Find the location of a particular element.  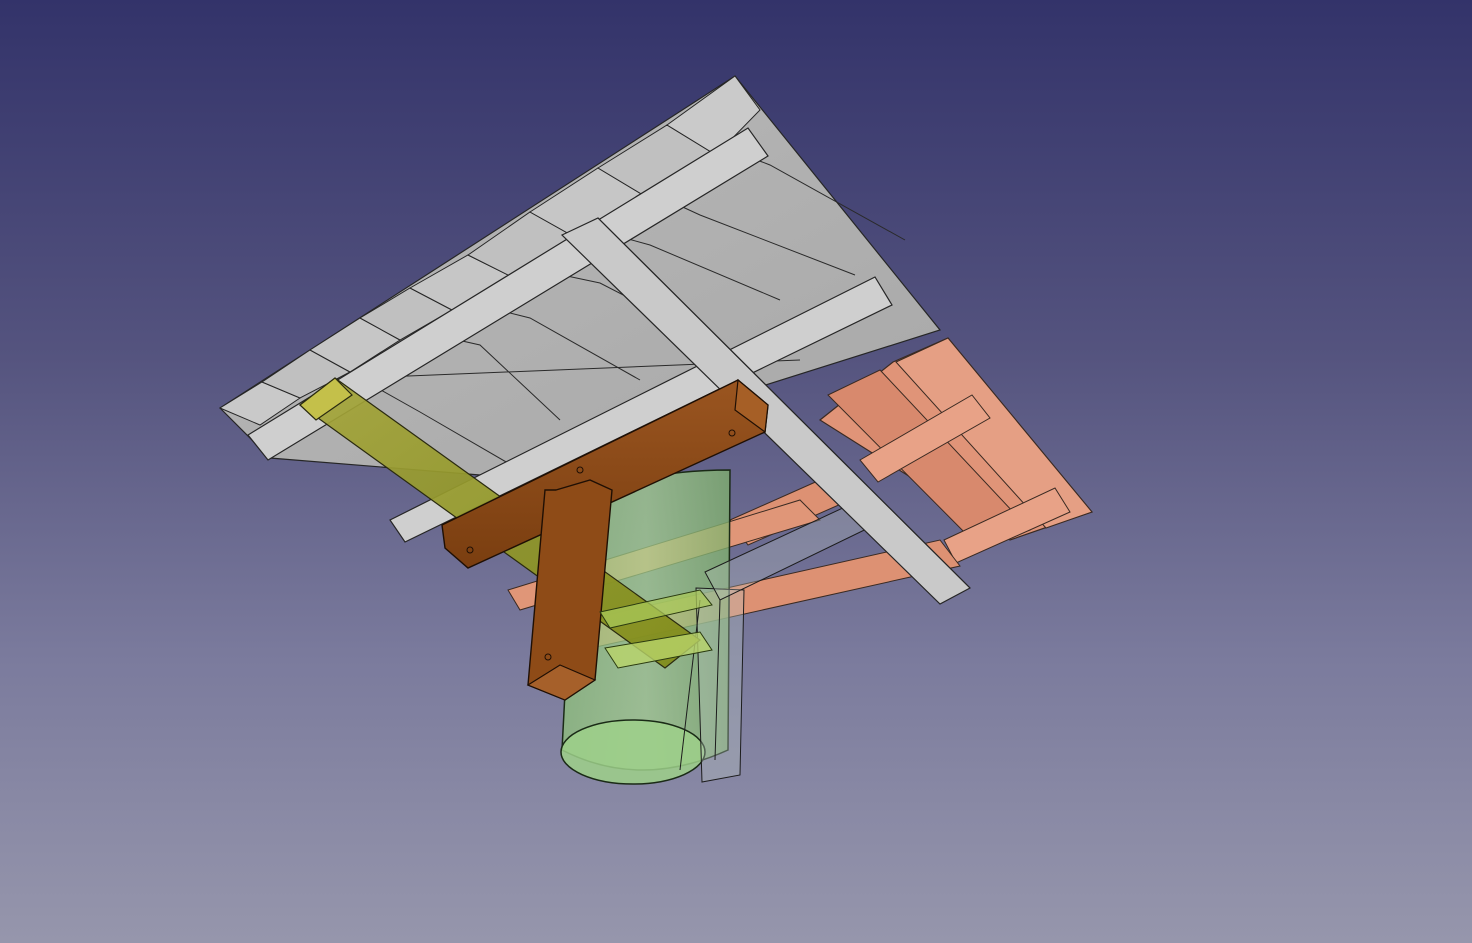

channel-vertical-plate is located at coordinates (720, 685).